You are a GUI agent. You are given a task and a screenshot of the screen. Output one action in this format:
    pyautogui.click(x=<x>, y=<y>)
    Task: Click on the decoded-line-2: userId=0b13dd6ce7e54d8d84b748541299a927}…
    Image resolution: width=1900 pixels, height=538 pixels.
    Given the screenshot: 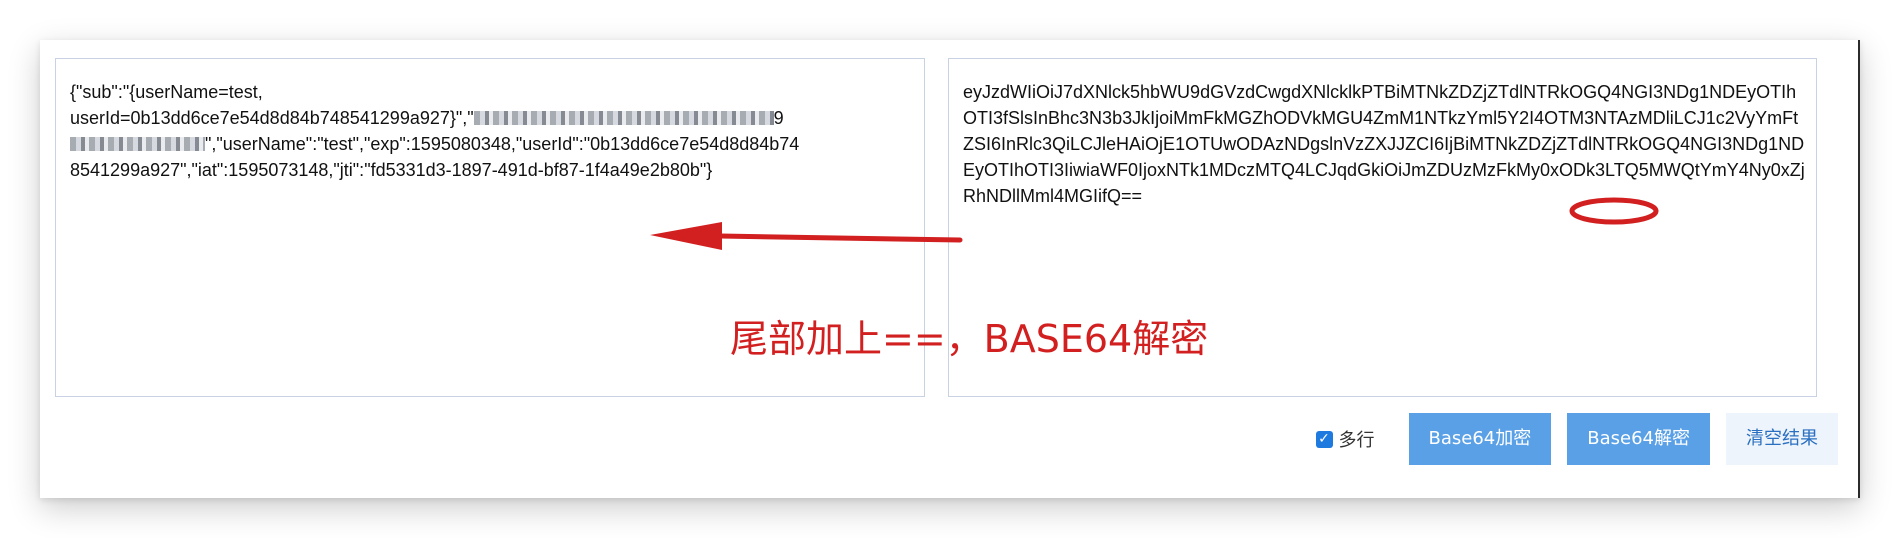 What is the action you would take?
    pyautogui.click(x=272, y=118)
    